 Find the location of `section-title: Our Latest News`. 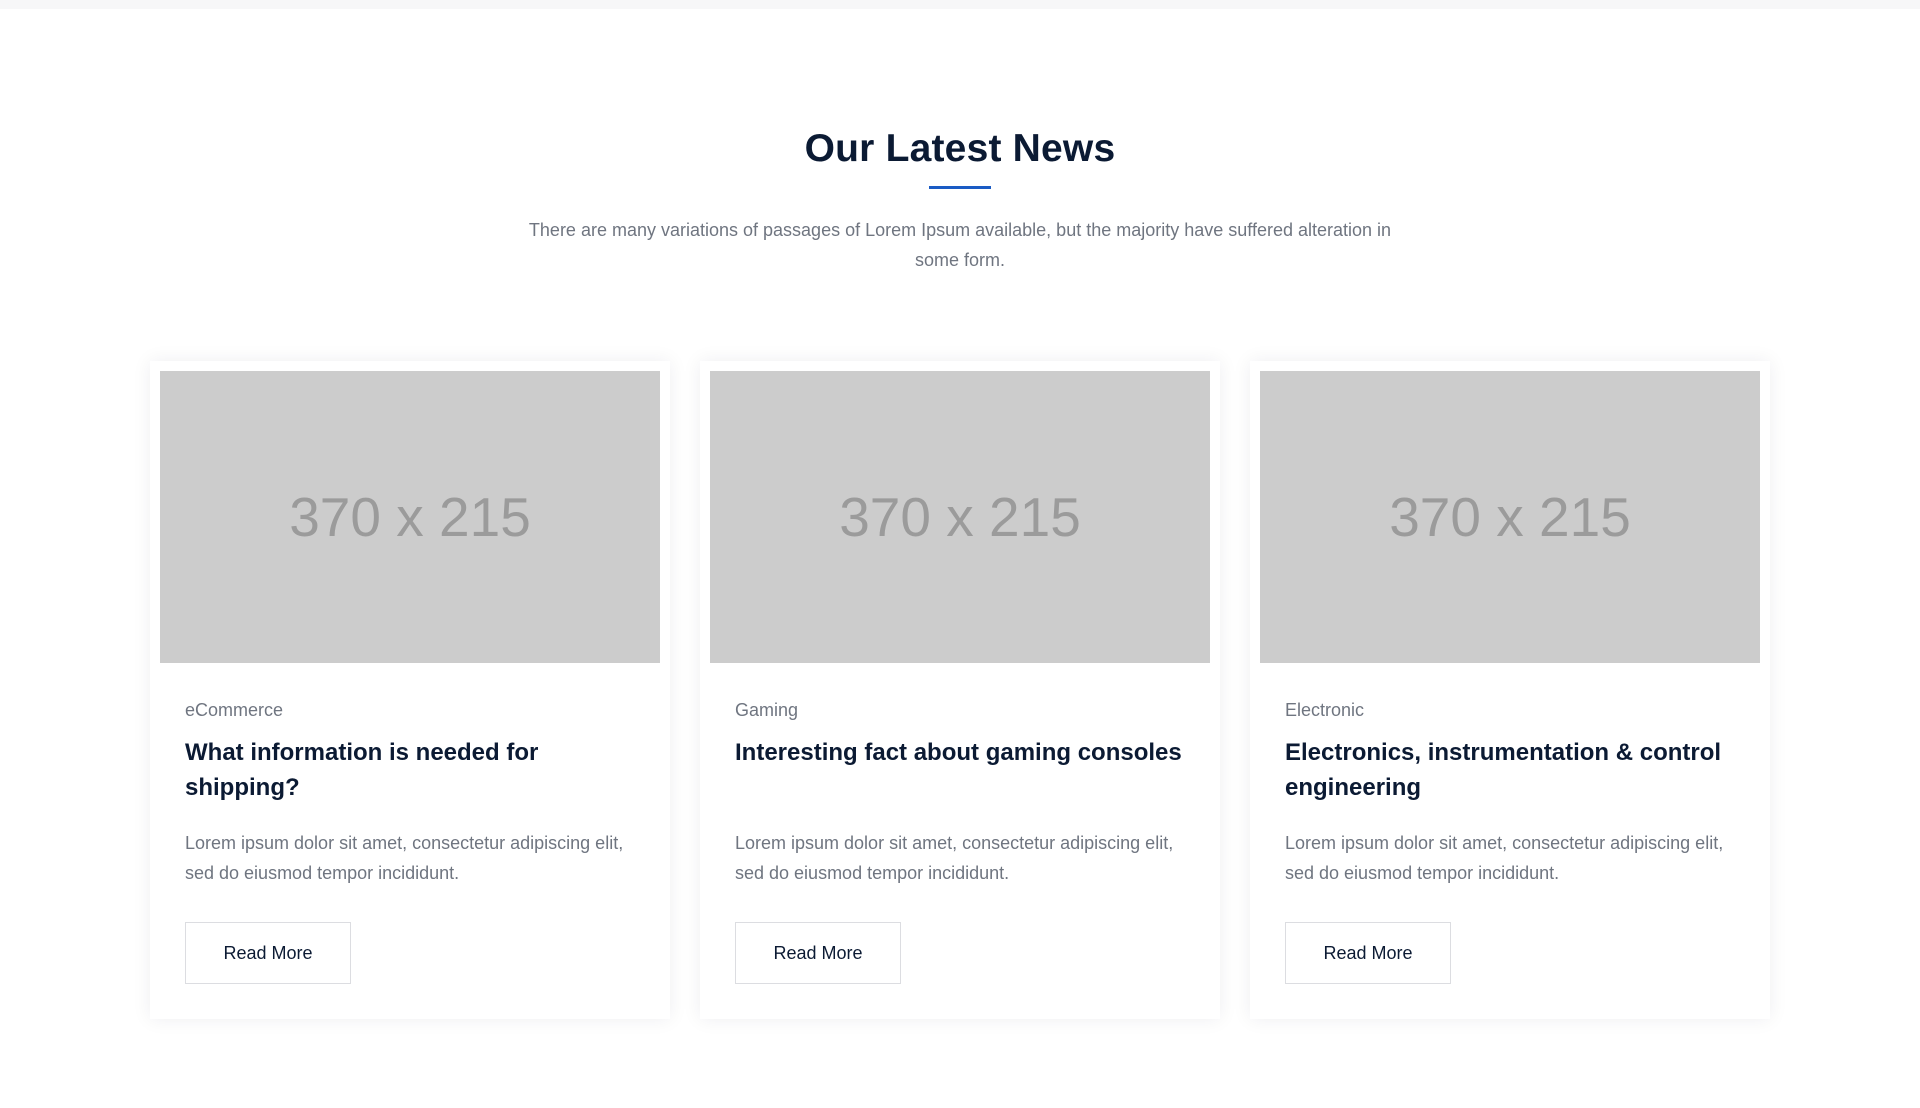

section-title: Our Latest News is located at coordinates (960, 148).